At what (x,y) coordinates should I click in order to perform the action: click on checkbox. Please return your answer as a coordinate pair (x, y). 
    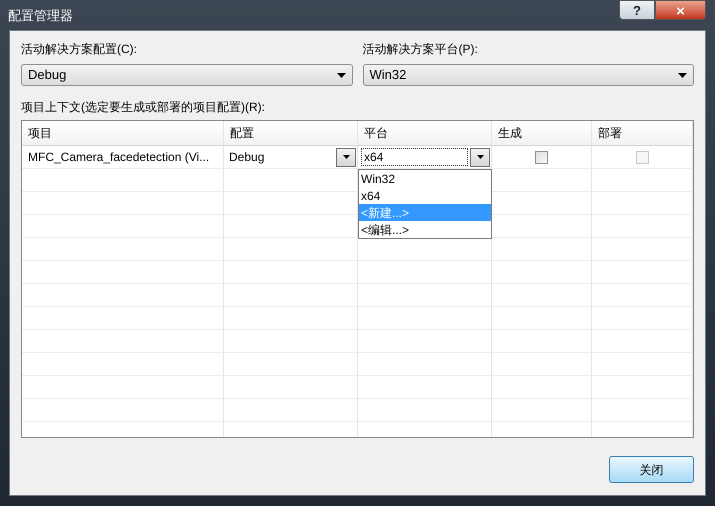
    Looking at the image, I should click on (541, 157).